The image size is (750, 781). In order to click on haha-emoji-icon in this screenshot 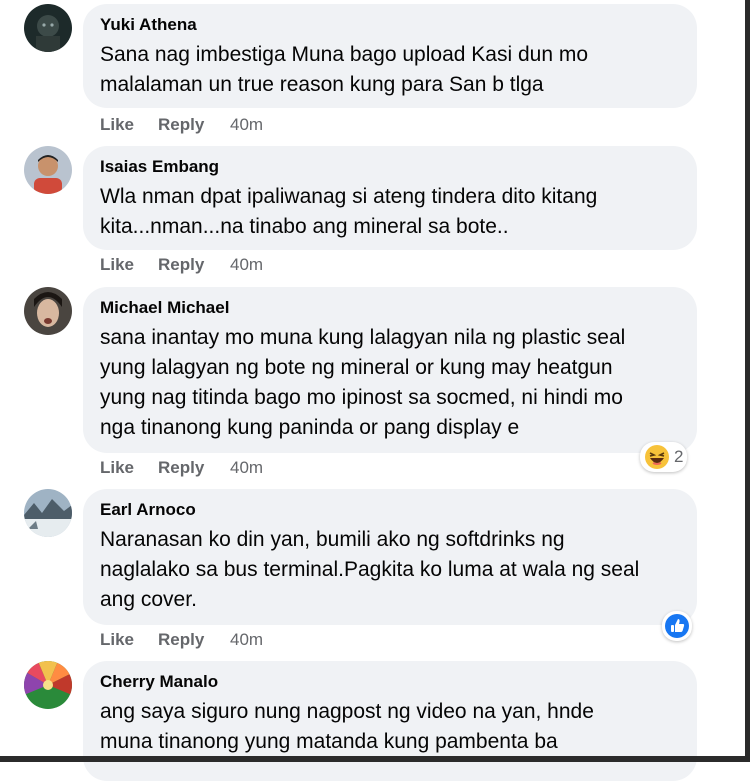, I will do `click(657, 457)`.